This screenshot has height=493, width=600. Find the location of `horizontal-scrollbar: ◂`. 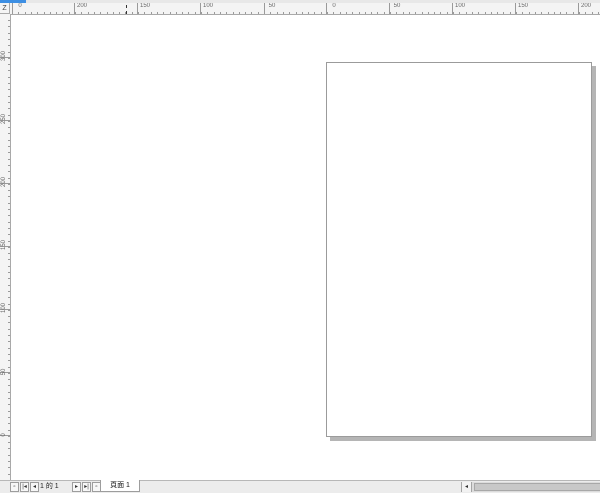

horizontal-scrollbar: ◂ is located at coordinates (530, 487).